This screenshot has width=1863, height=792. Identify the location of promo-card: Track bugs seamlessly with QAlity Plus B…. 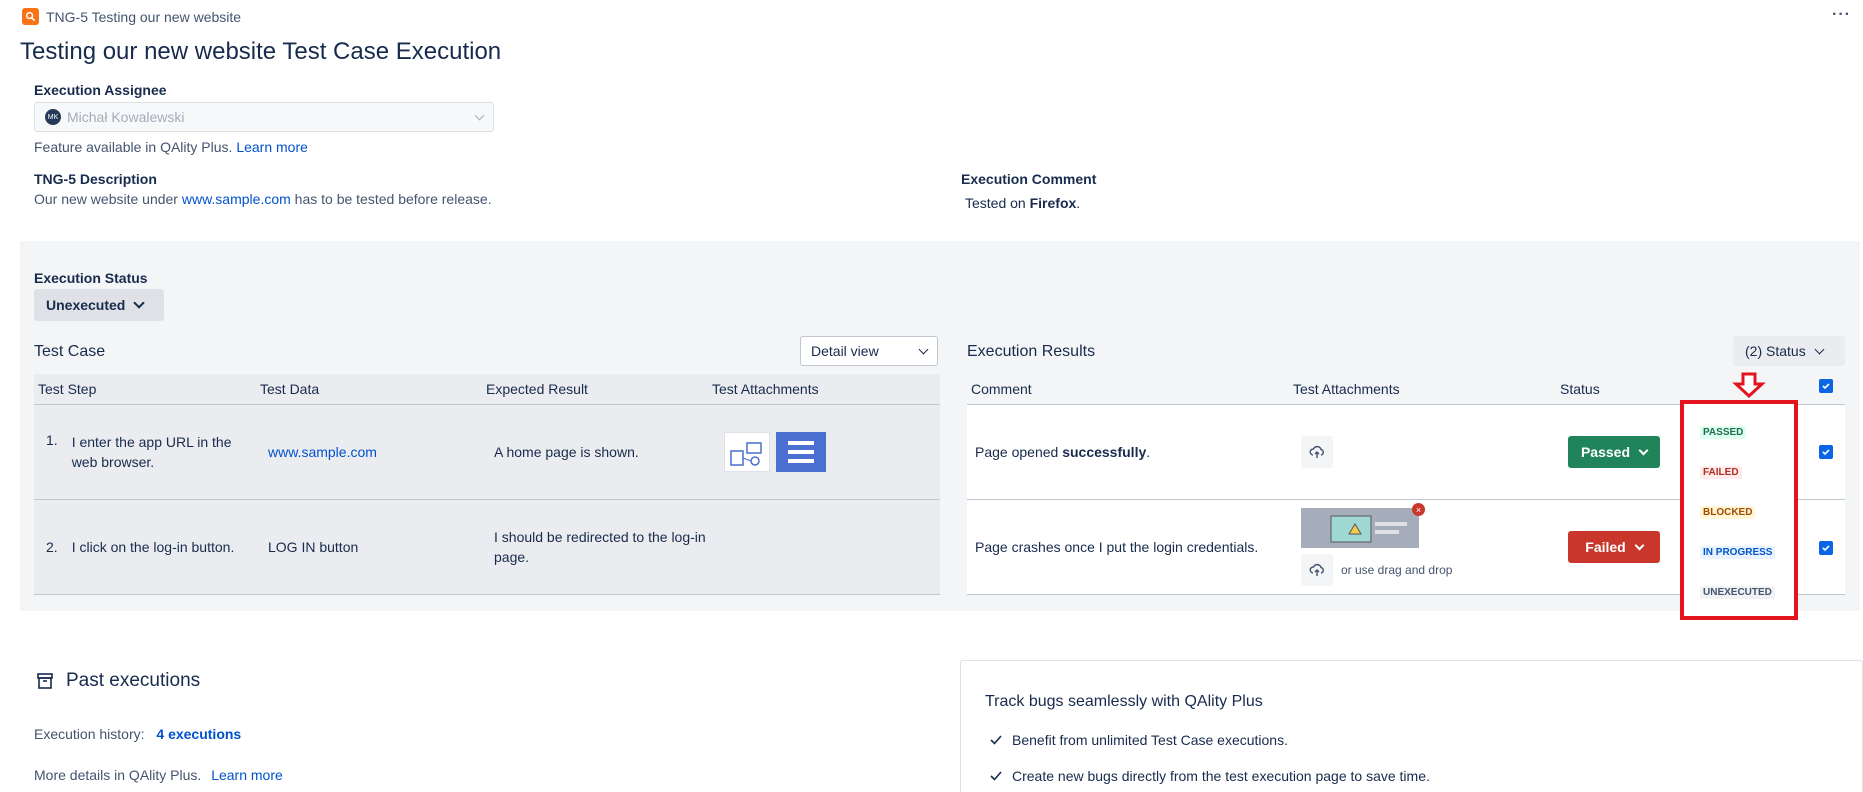
(1411, 726).